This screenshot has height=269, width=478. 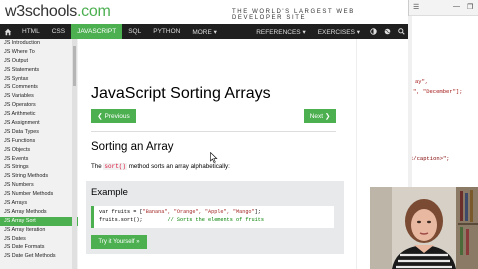 What do you see at coordinates (39, 159) in the screenshot?
I see `sidebar-item: JS Events` at bounding box center [39, 159].